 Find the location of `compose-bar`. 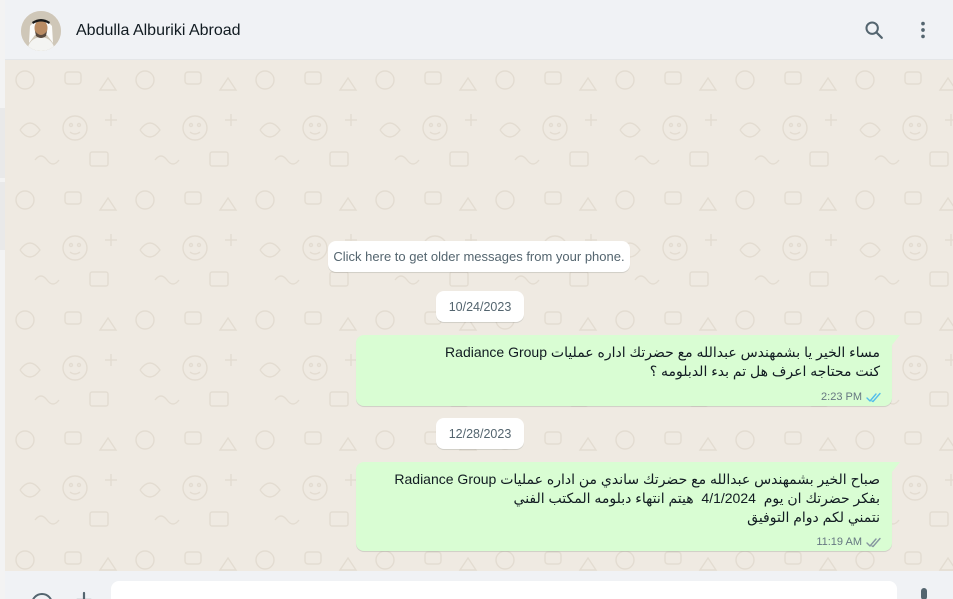

compose-bar is located at coordinates (479, 585).